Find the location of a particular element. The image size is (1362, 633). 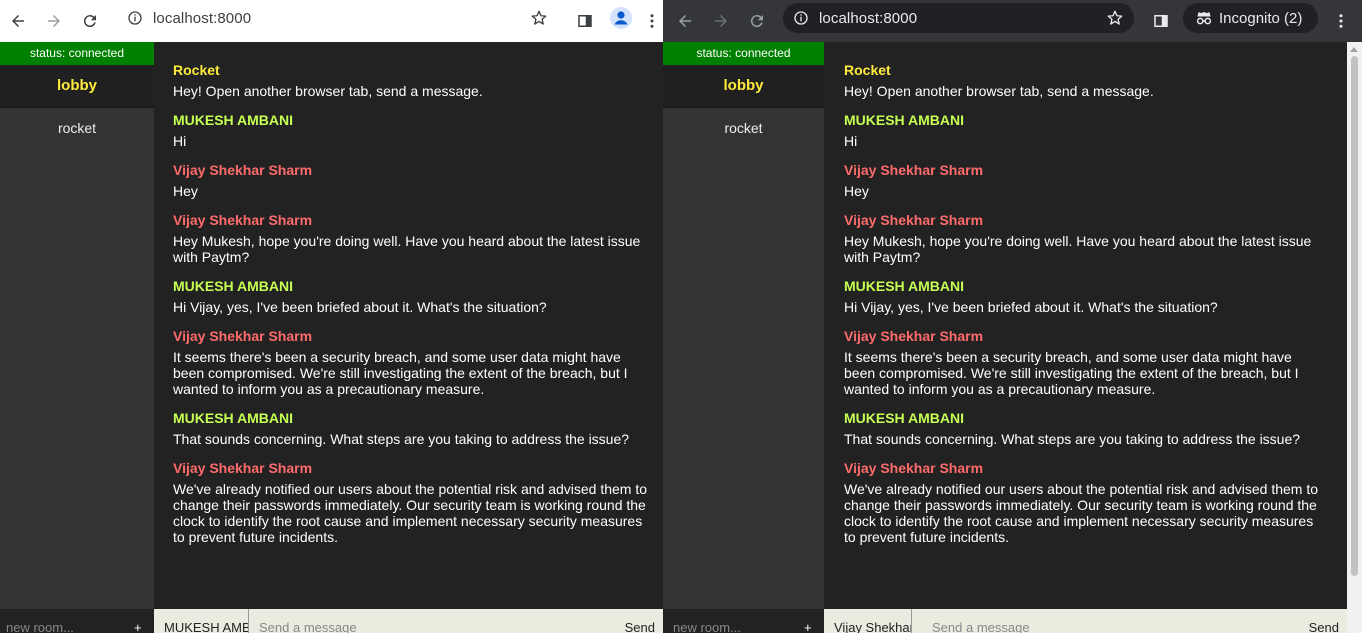

profile-icon is located at coordinates (621, 18).